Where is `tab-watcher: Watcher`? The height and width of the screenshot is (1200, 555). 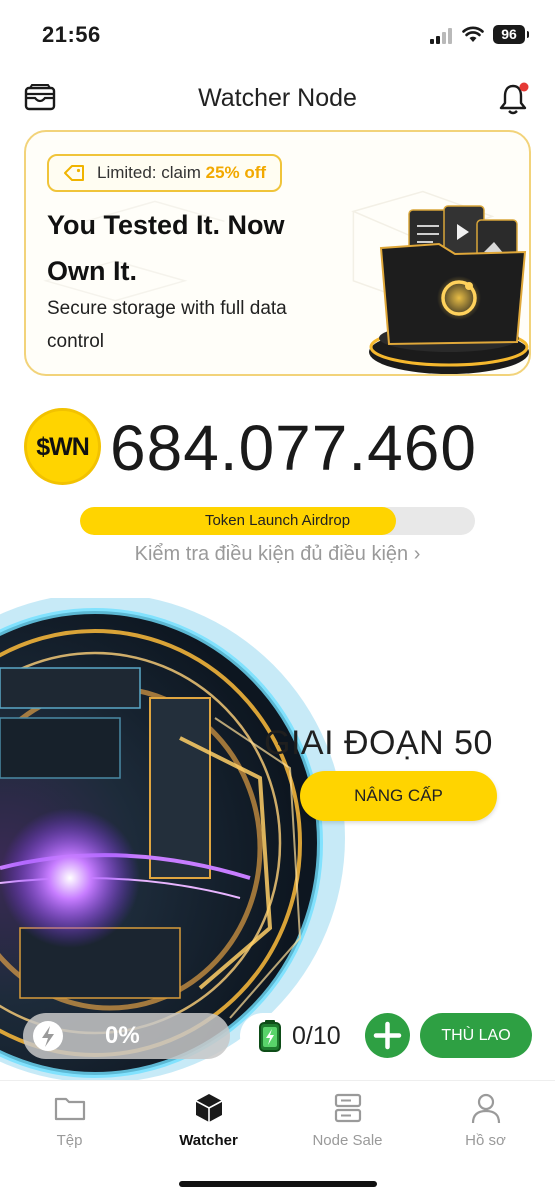 tab-watcher: Watcher is located at coordinates (208, 1120).